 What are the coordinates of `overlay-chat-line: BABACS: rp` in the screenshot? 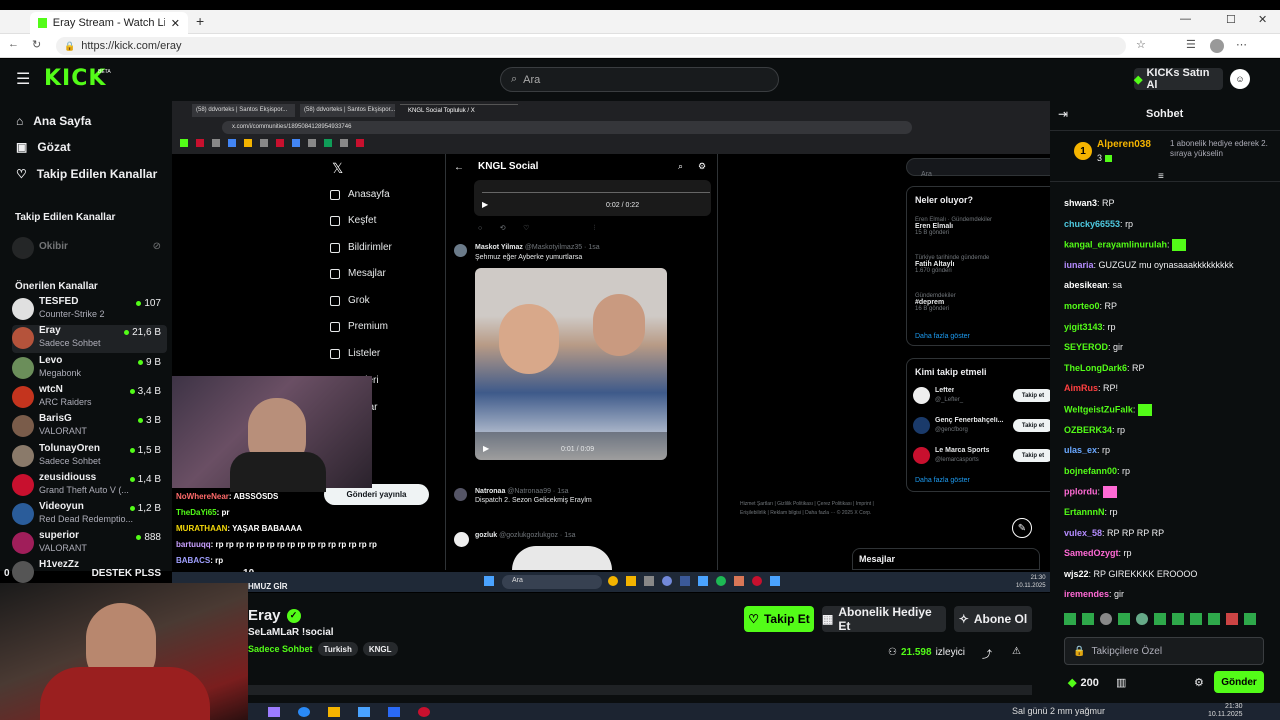 It's located at (199, 560).